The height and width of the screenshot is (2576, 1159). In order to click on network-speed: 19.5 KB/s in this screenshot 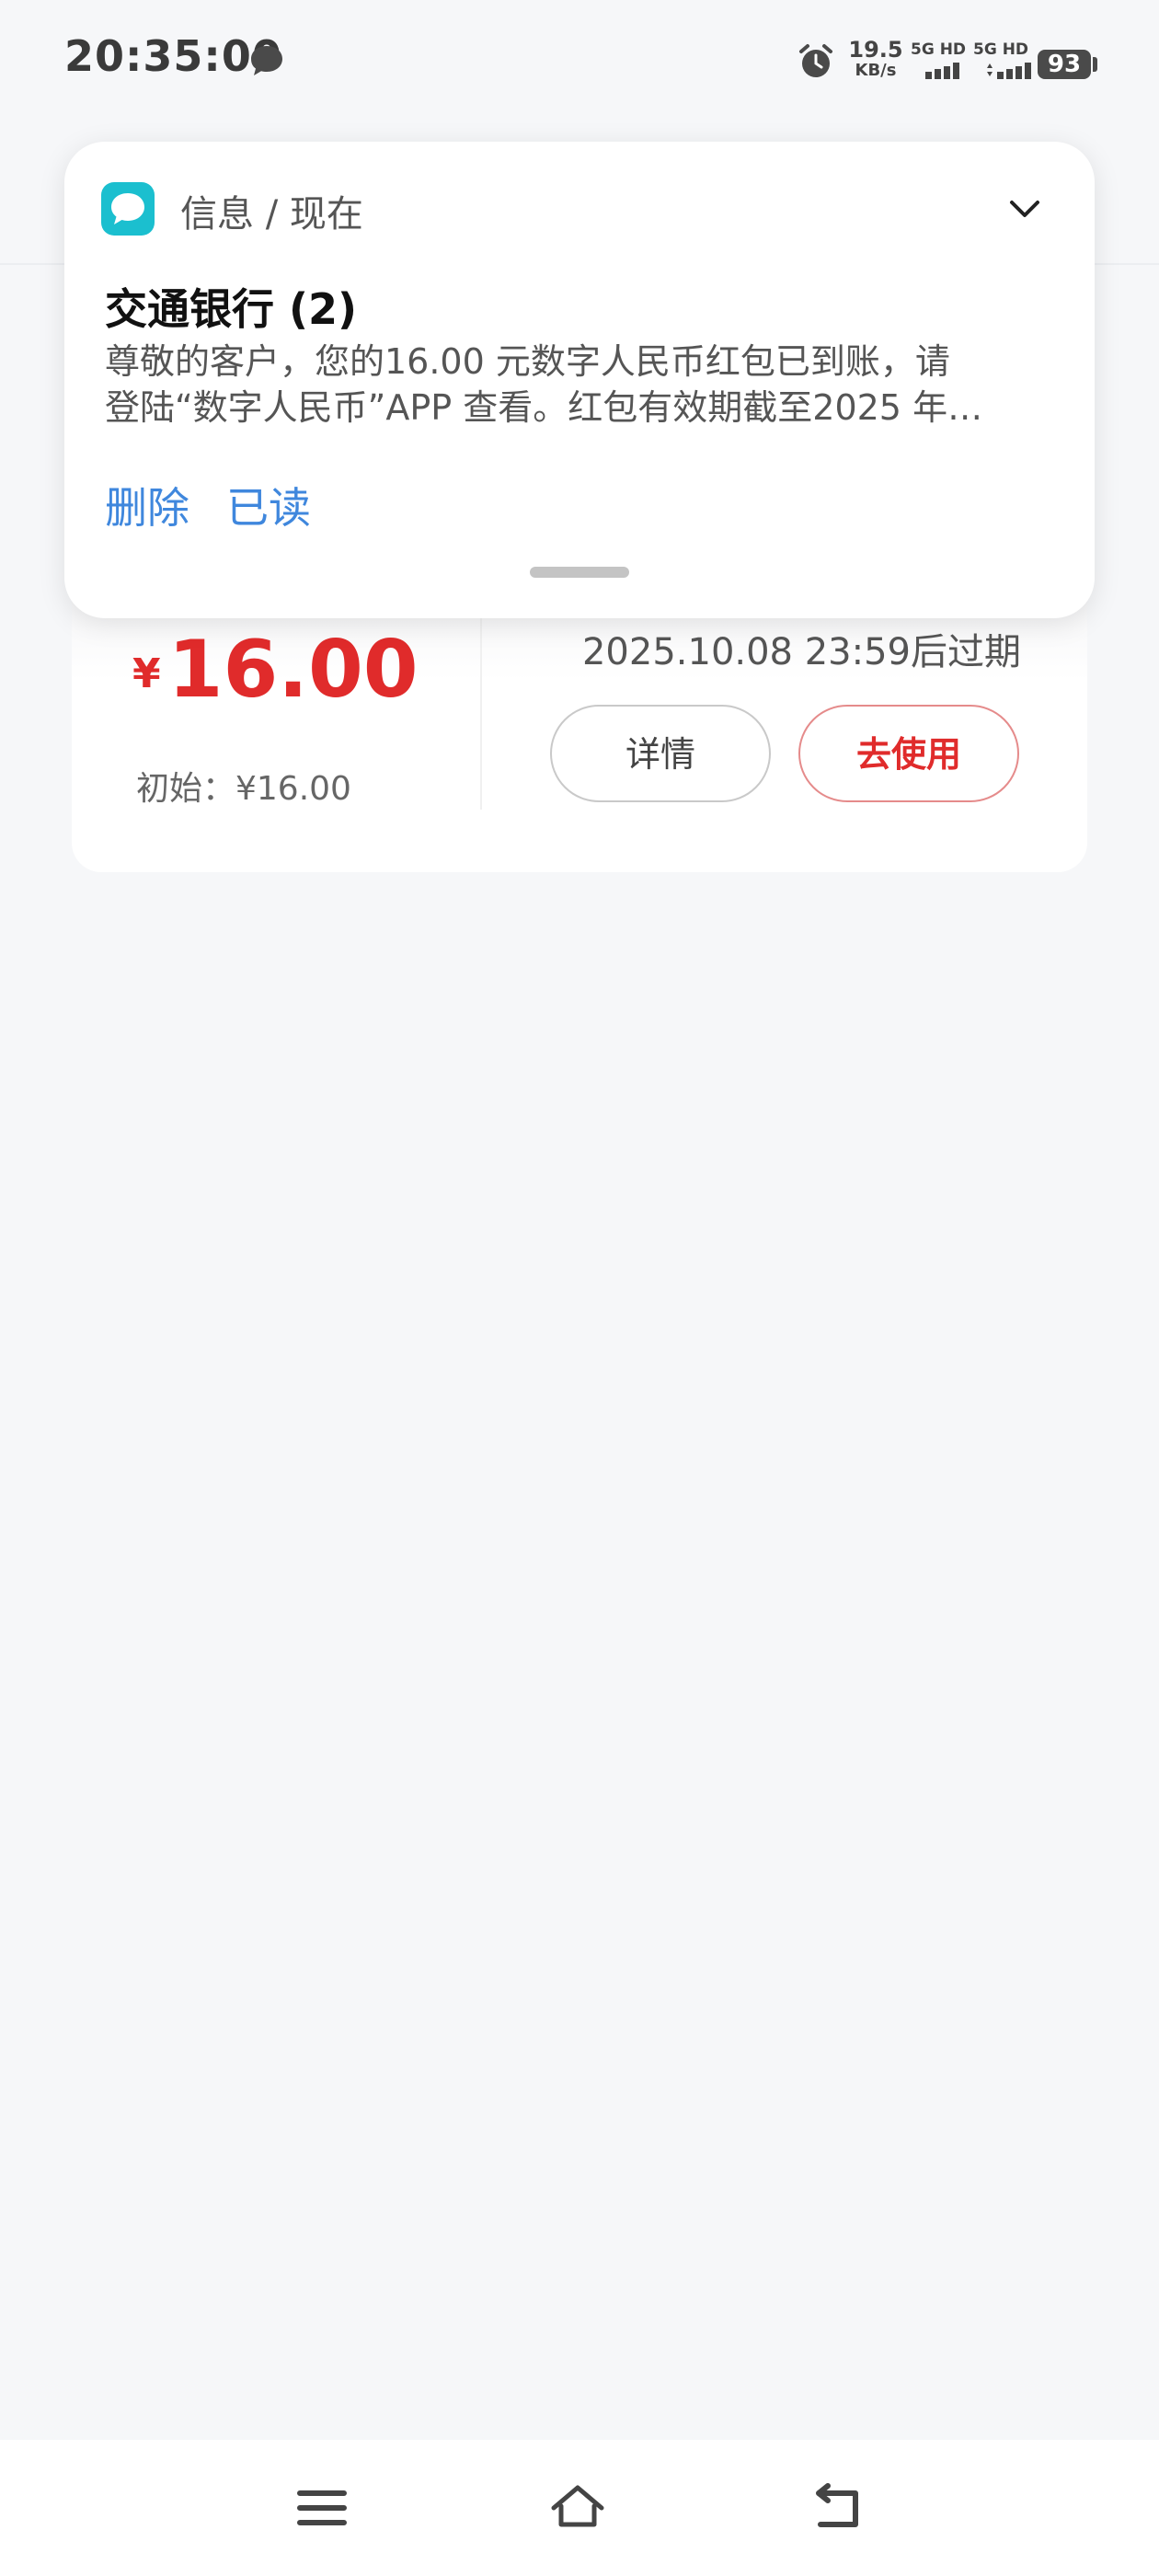, I will do `click(875, 58)`.